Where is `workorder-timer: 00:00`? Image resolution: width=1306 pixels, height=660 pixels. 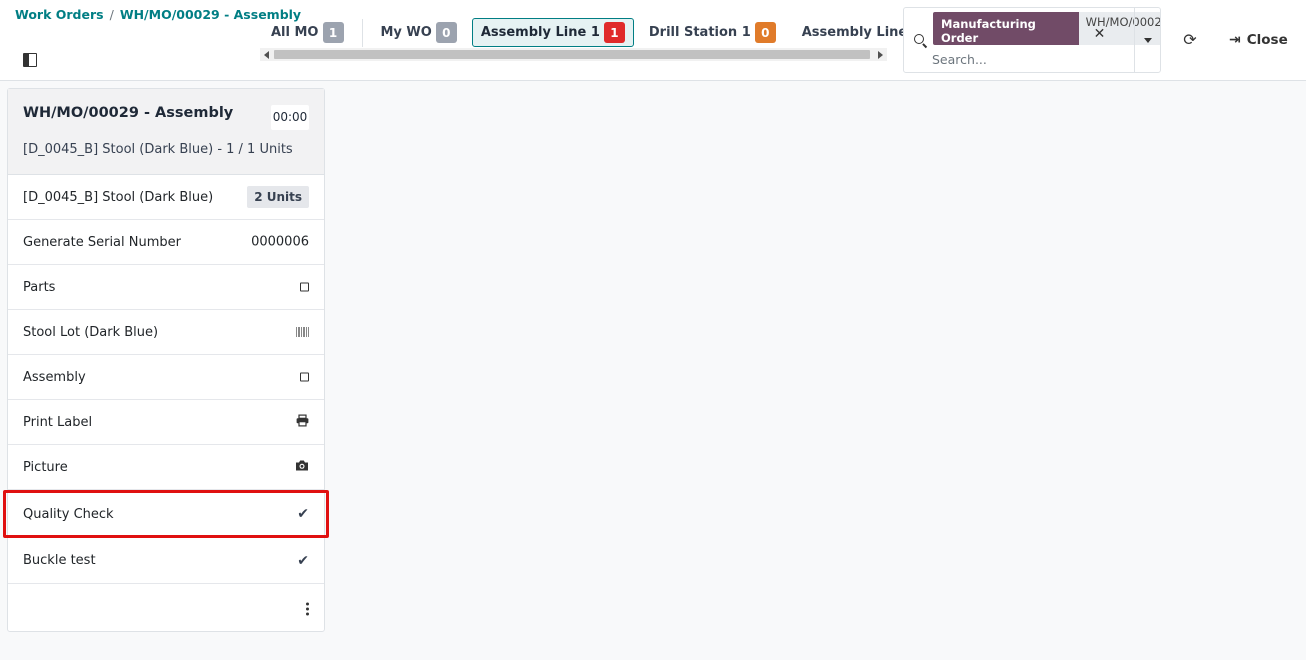
workorder-timer: 00:00 is located at coordinates (290, 117).